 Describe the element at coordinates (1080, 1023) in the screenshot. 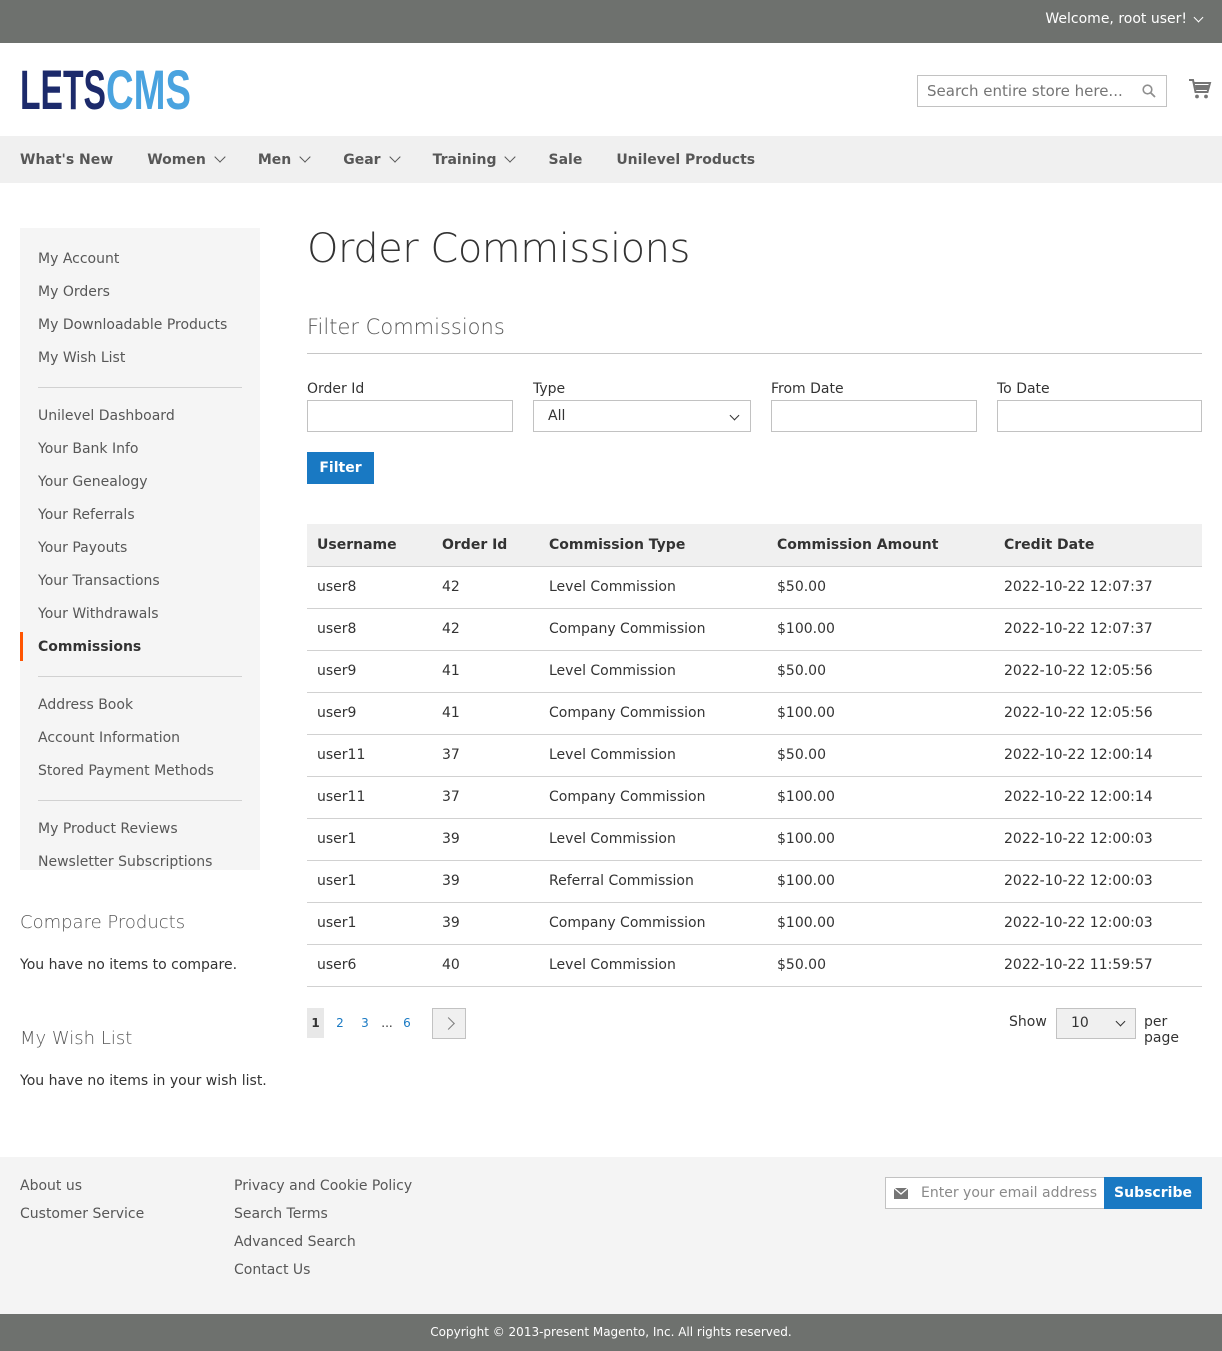

I see `per-page-value: 10` at that location.